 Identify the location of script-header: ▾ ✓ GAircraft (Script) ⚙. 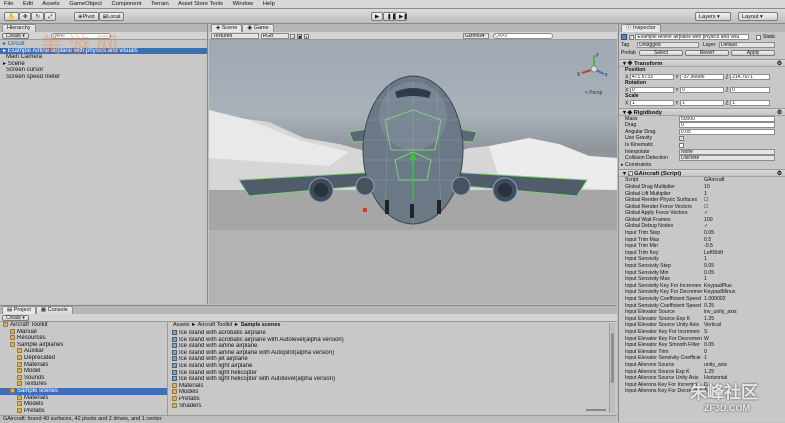
(702, 173).